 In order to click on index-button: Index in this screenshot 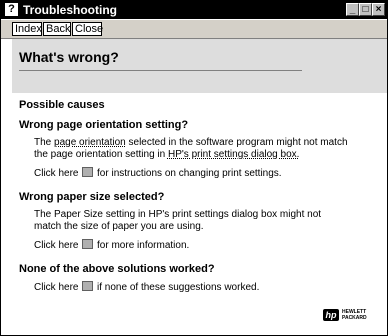, I will do `click(27, 29)`.